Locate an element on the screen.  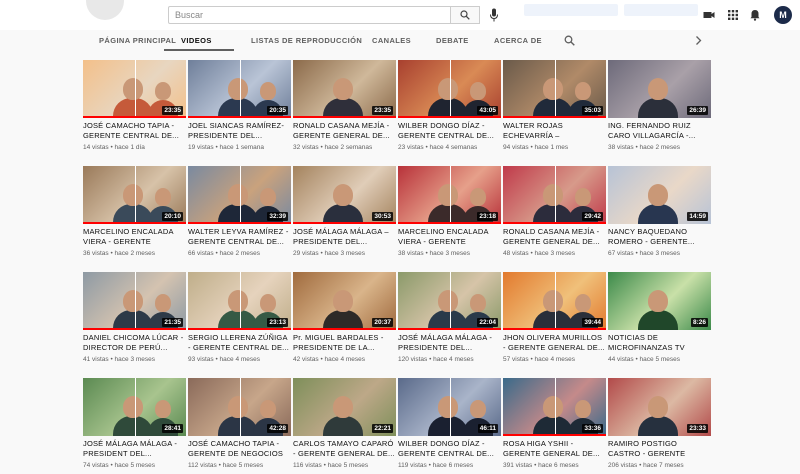
video-thumbnail: 28:41 is located at coordinates (134, 407).